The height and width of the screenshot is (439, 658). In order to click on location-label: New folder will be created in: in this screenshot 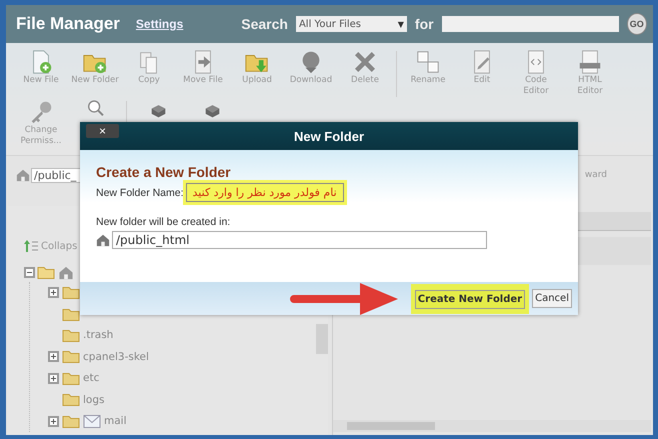, I will do `click(164, 222)`.